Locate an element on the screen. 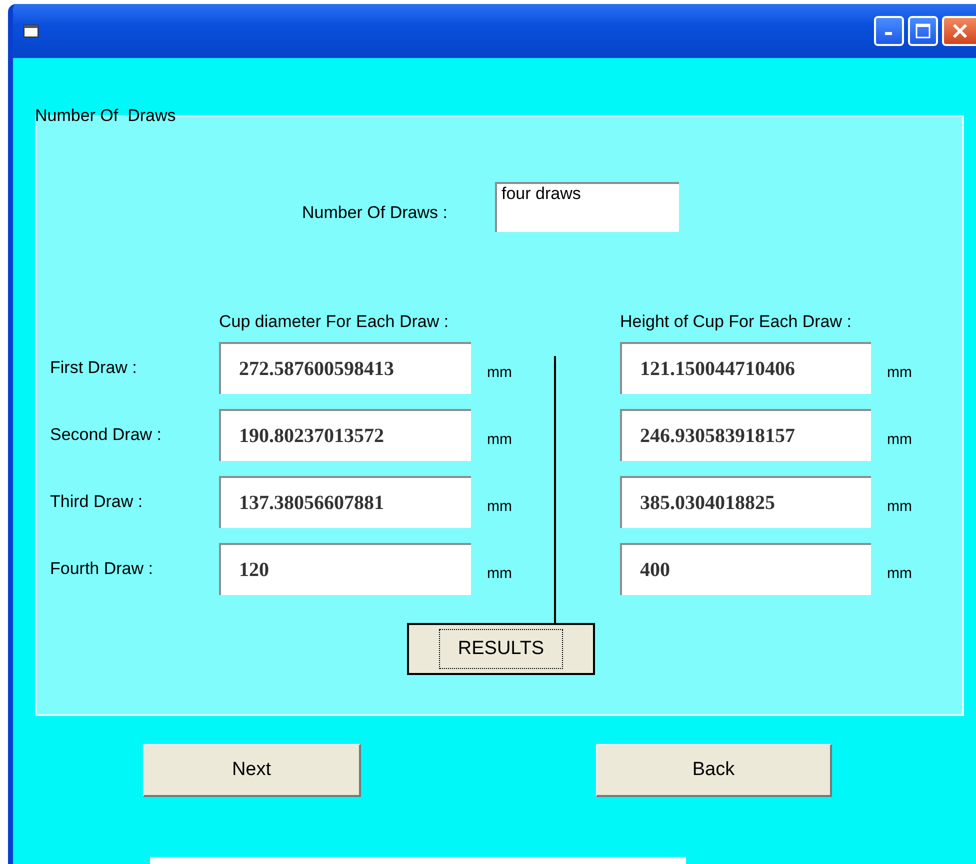  maximize-button is located at coordinates (923, 31).